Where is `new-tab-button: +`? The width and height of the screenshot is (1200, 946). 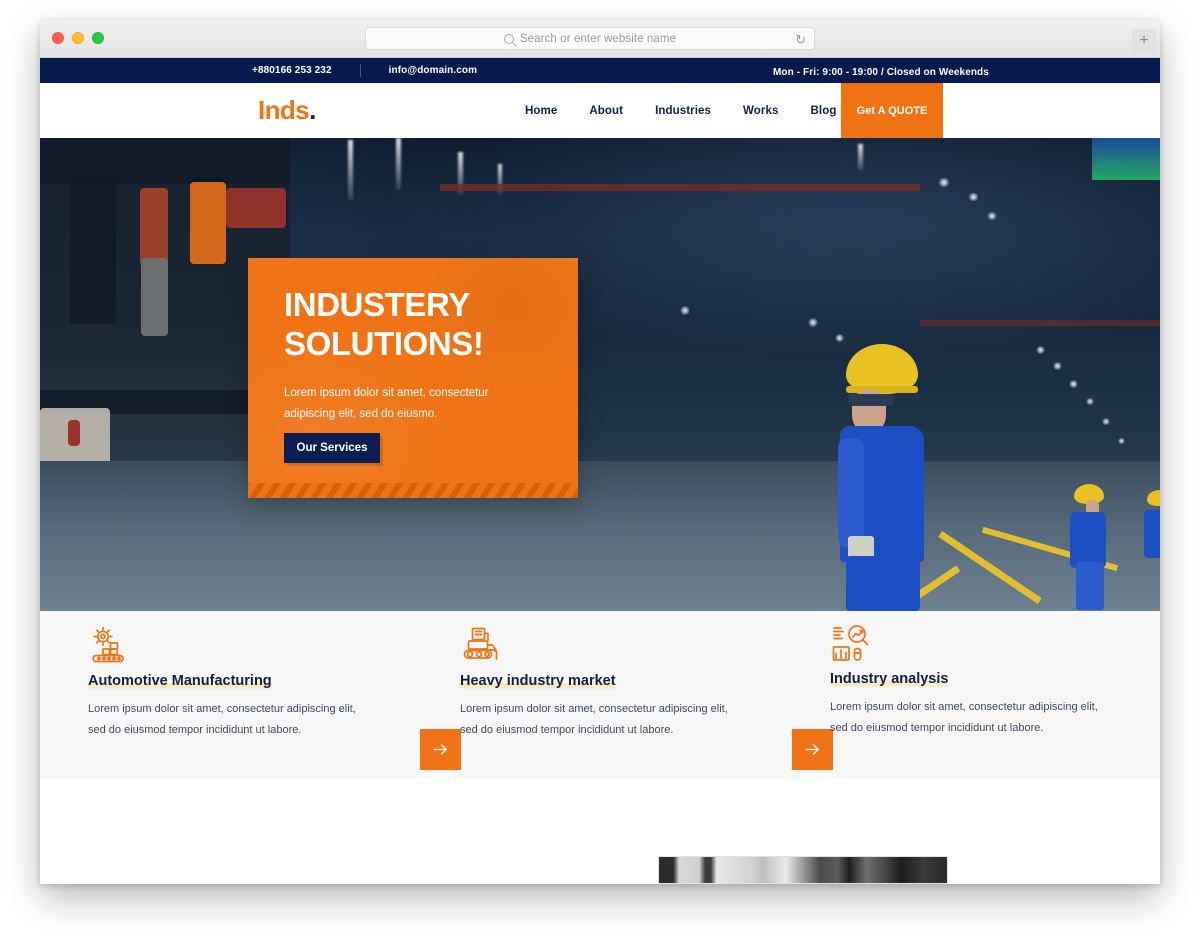
new-tab-button: + is located at coordinates (1144, 41).